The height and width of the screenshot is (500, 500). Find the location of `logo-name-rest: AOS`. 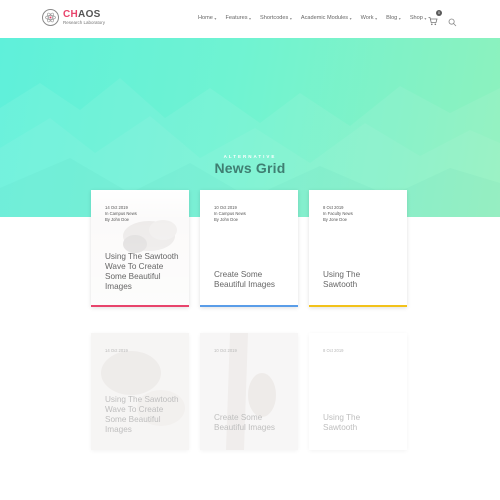

logo-name-rest: AOS is located at coordinates (89, 14).